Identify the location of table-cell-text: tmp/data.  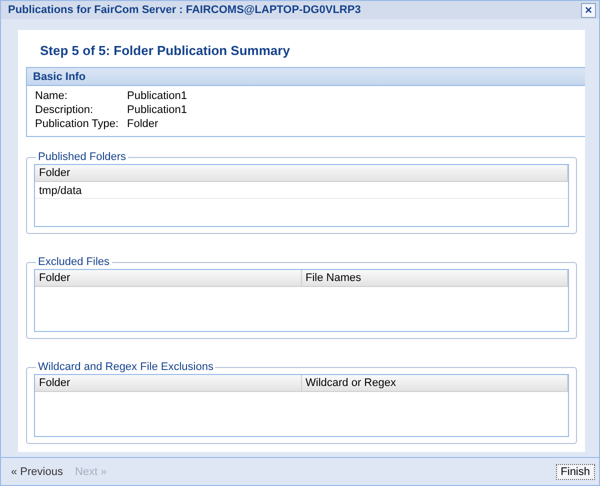
(60, 191).